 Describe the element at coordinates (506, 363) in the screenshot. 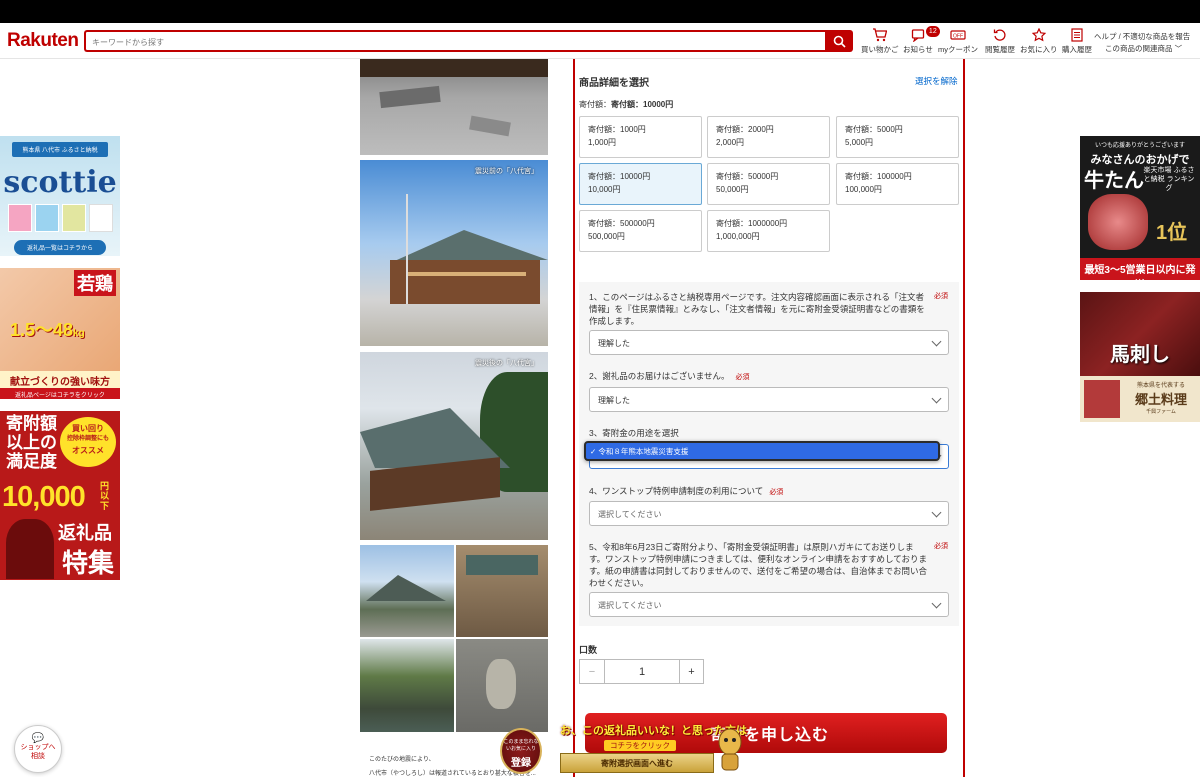

I see `after-caption: 震災後の「八代宮」` at that location.